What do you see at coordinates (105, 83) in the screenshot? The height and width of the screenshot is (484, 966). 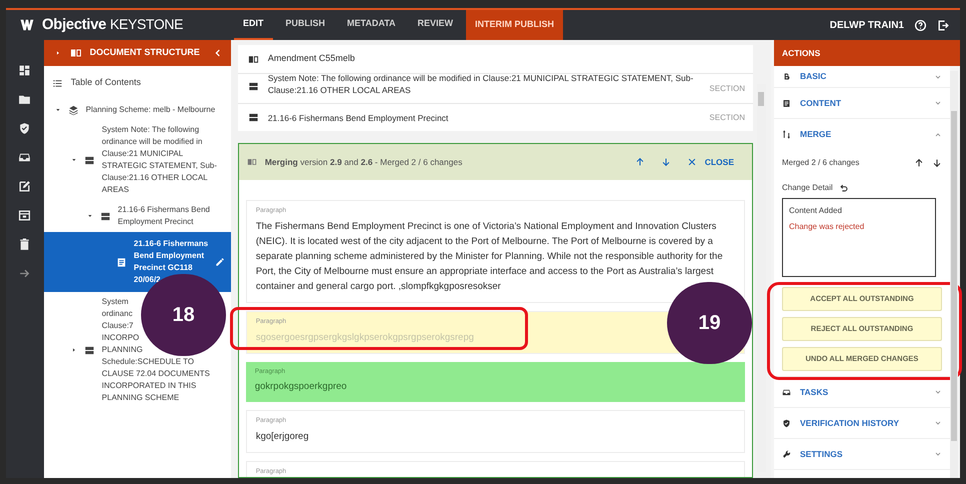 I see `toc-label: Table of Contents` at bounding box center [105, 83].